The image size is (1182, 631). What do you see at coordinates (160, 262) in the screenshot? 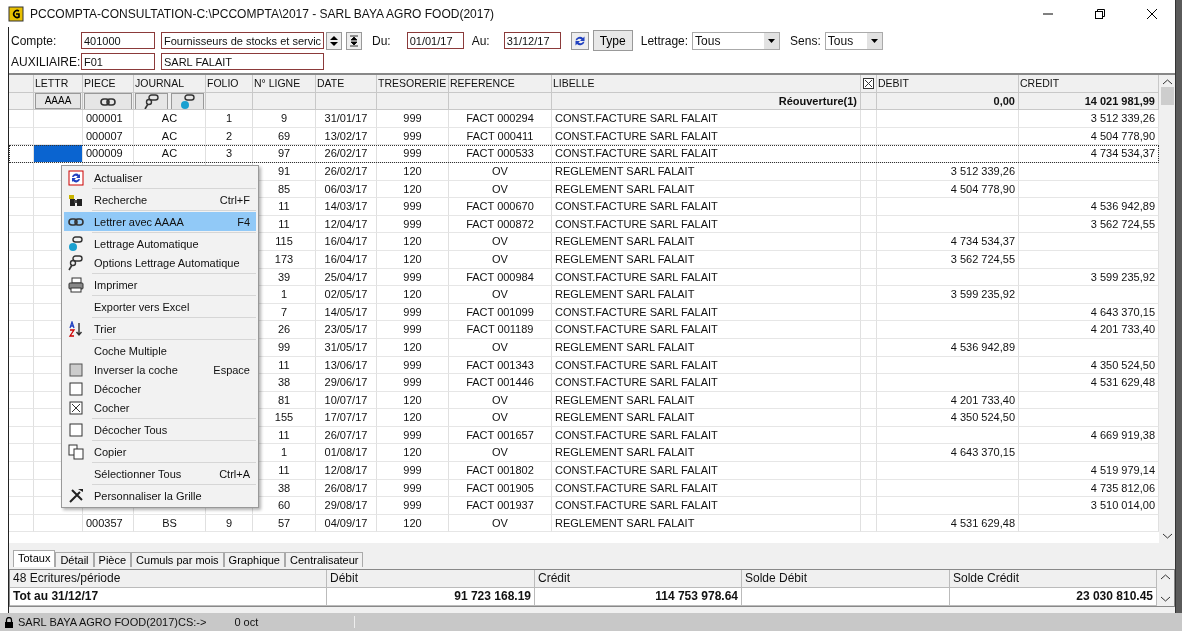
I see `menu-item: Options Lettrage Automatique` at bounding box center [160, 262].